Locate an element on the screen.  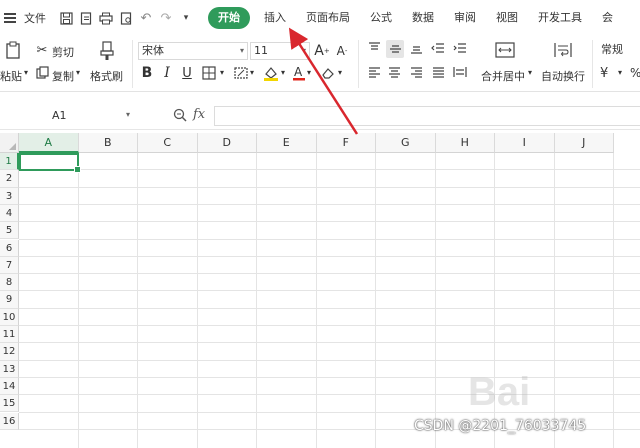
align-center-icon is located at coordinates (394, 72).